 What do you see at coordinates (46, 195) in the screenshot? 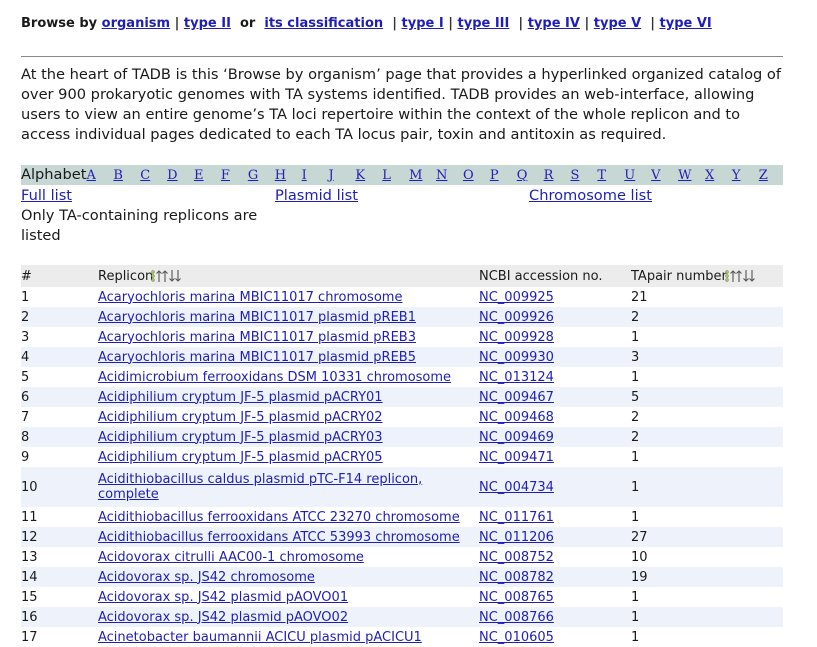
I see `full-list-link: Full list` at bounding box center [46, 195].